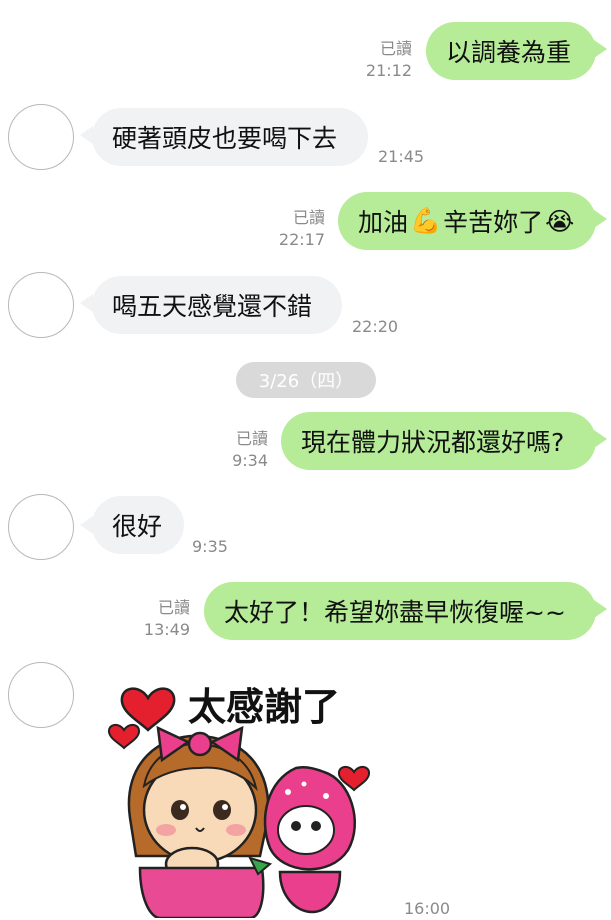  What do you see at coordinates (560, 221) in the screenshot?
I see `crying-face-icon: 😭` at bounding box center [560, 221].